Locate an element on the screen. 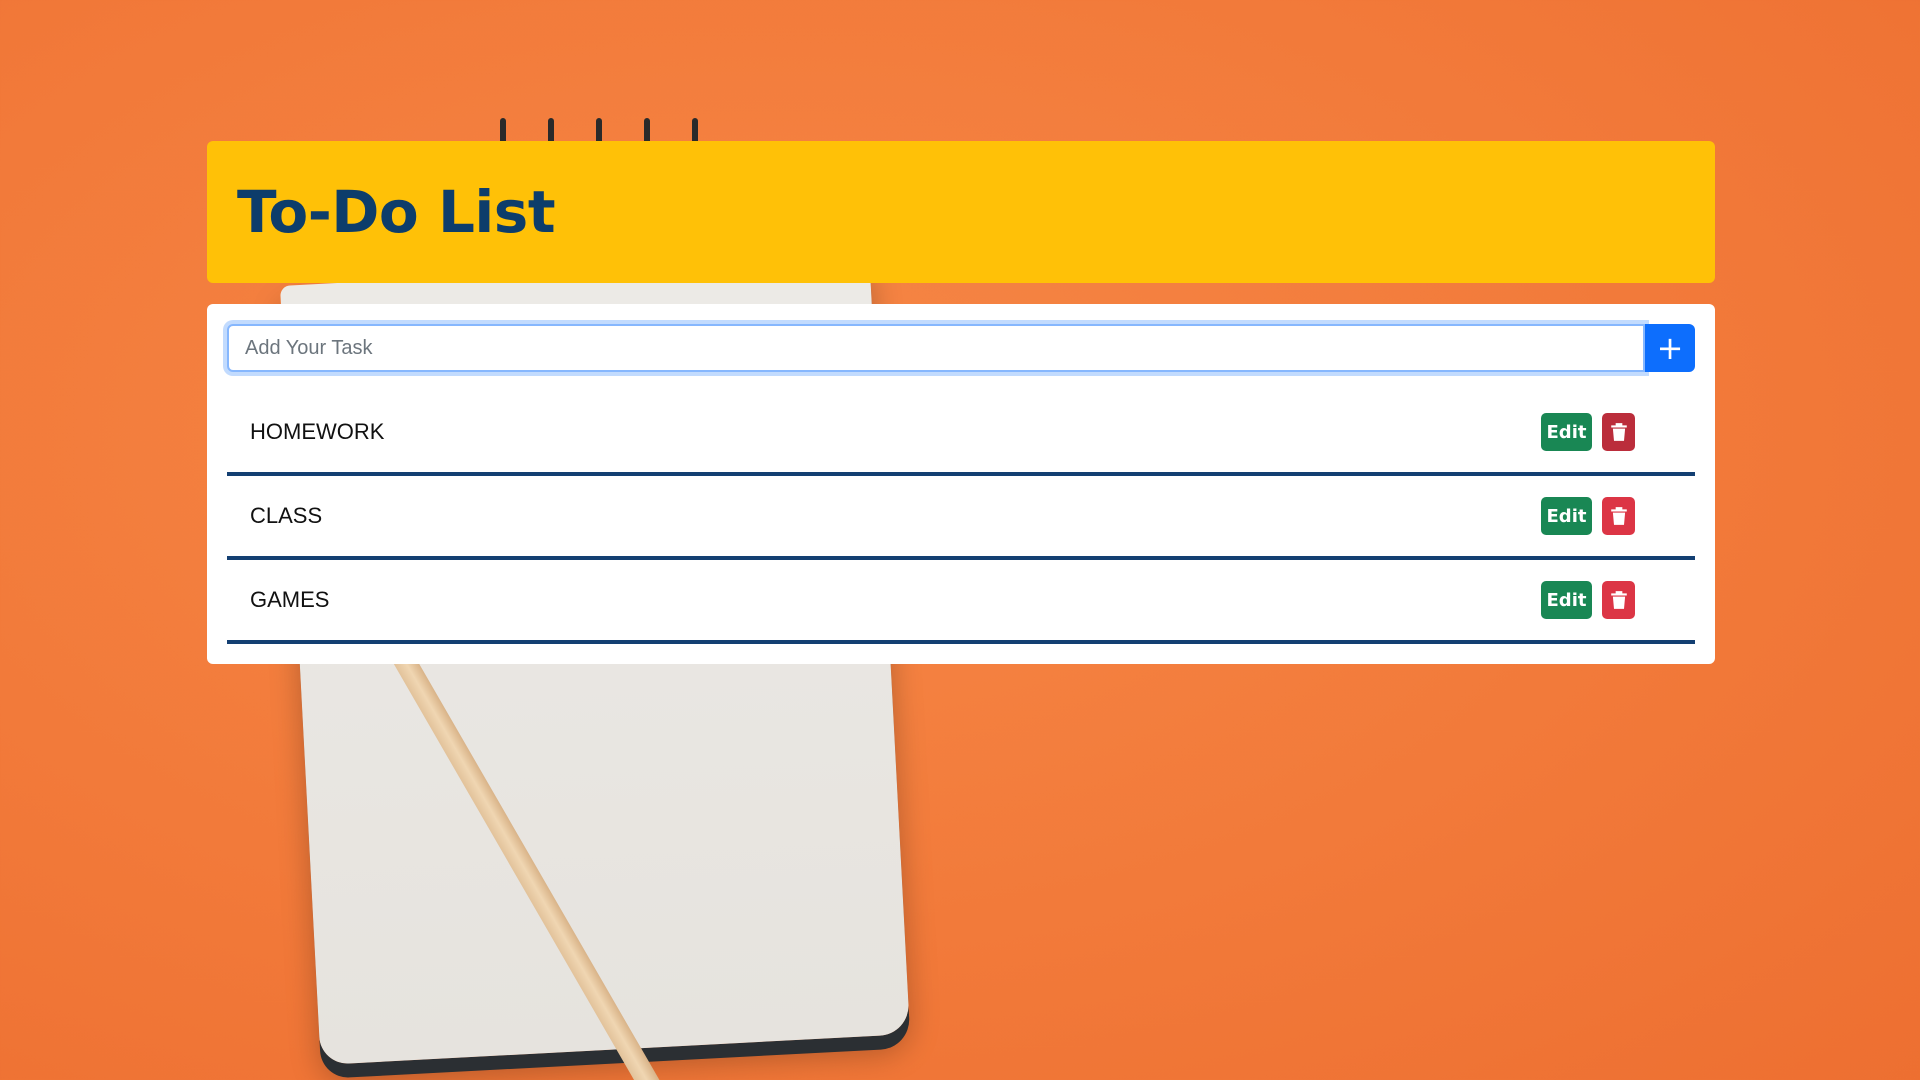  task-input is located at coordinates (936, 348).